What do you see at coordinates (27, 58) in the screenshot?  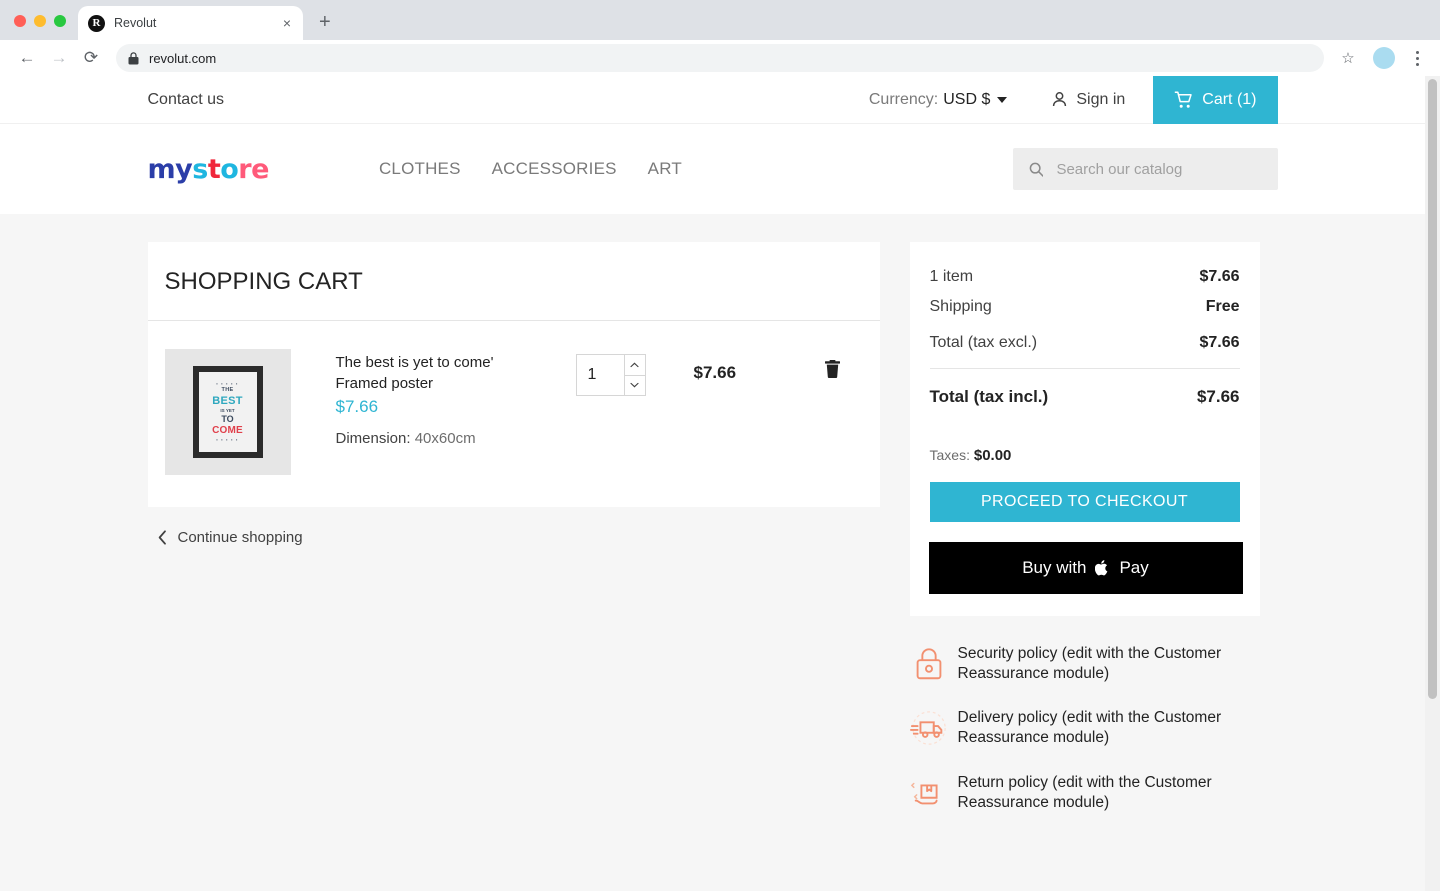 I see `back-icon: ←` at bounding box center [27, 58].